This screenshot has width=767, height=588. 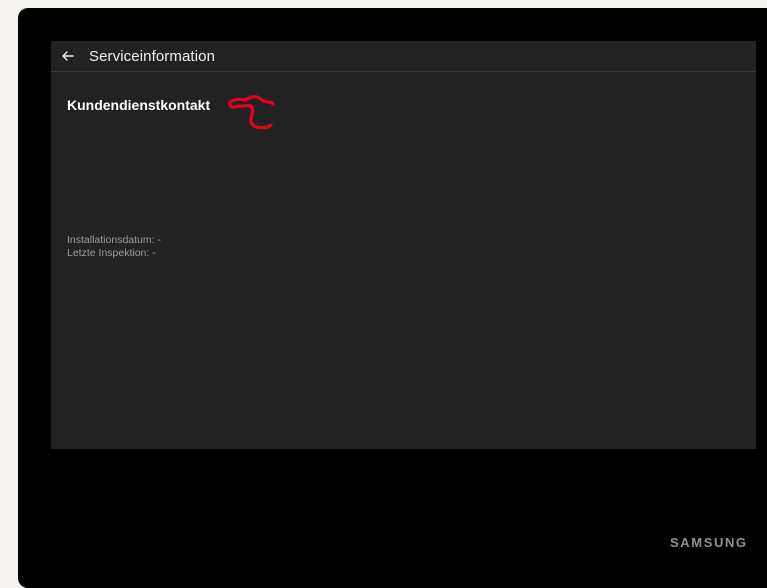 What do you see at coordinates (111, 253) in the screenshot?
I see `last-inspection-text: Letzte Inspektion: -` at bounding box center [111, 253].